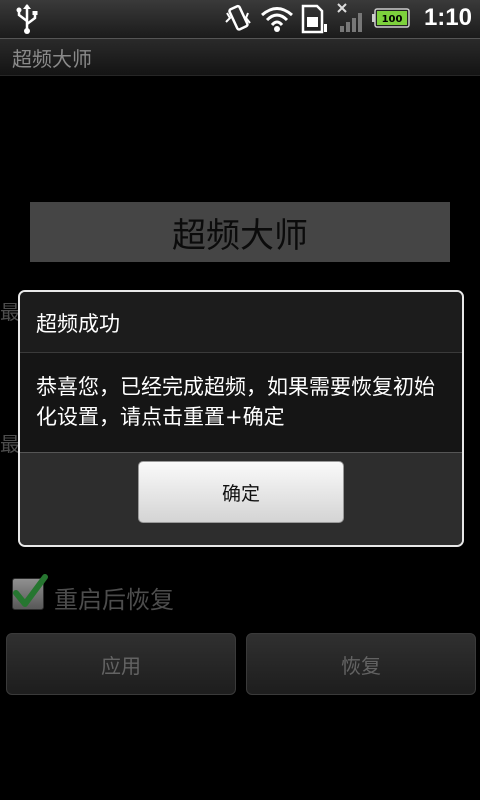 This screenshot has width=480, height=800. I want to click on window-title: 超频大师, so click(52, 59).